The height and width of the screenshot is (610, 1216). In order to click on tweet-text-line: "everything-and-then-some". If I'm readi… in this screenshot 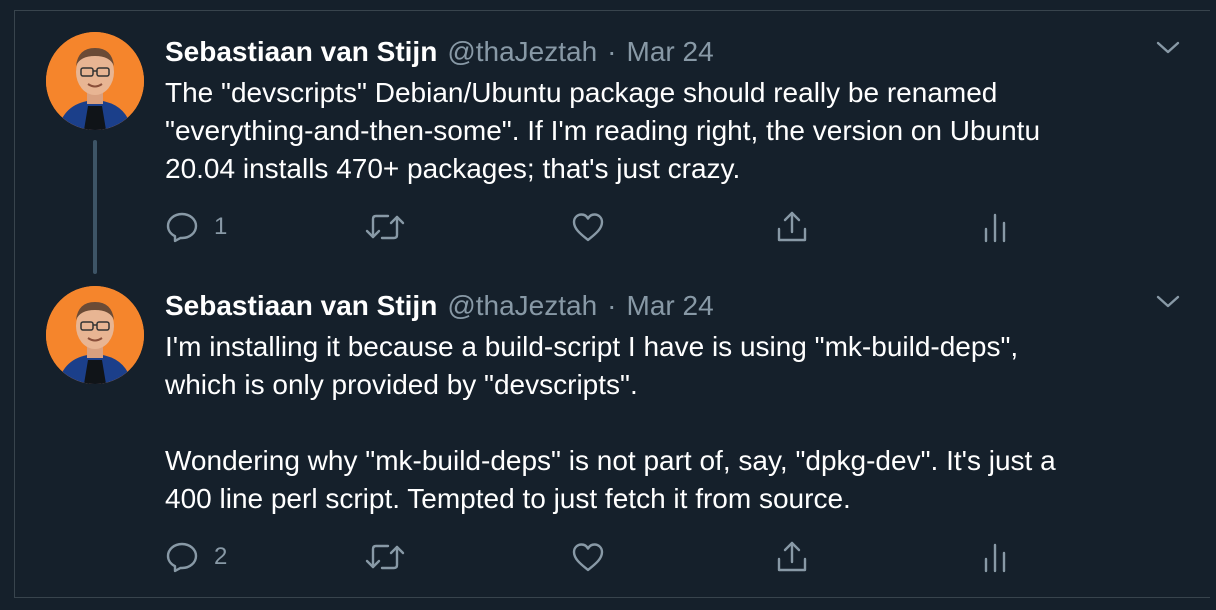, I will do `click(603, 130)`.